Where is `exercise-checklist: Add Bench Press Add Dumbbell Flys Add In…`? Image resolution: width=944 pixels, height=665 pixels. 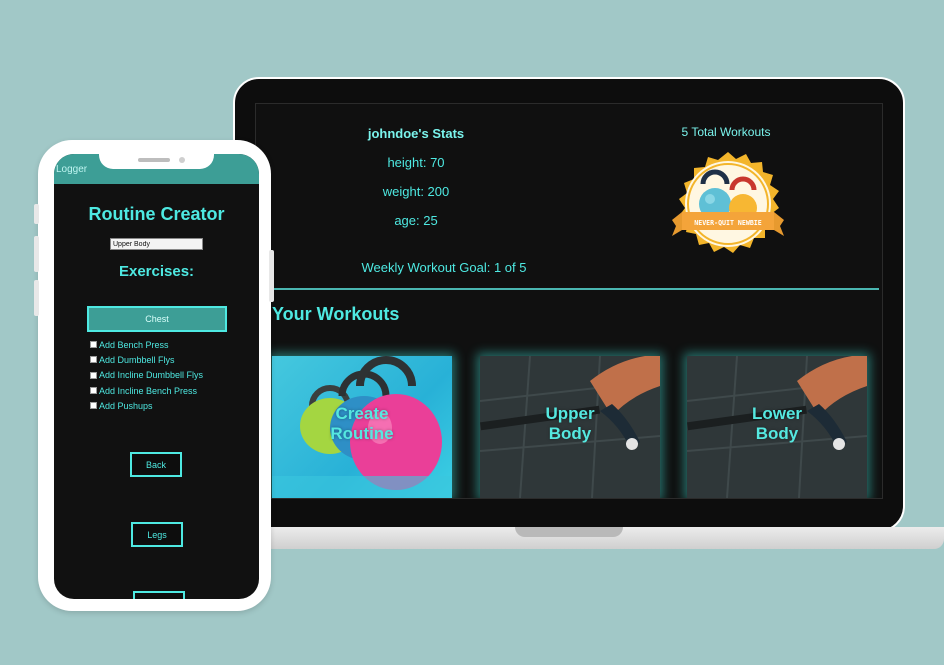
exercise-checklist: Add Bench Press Add Dumbbell Flys Add In… is located at coordinates (146, 375).